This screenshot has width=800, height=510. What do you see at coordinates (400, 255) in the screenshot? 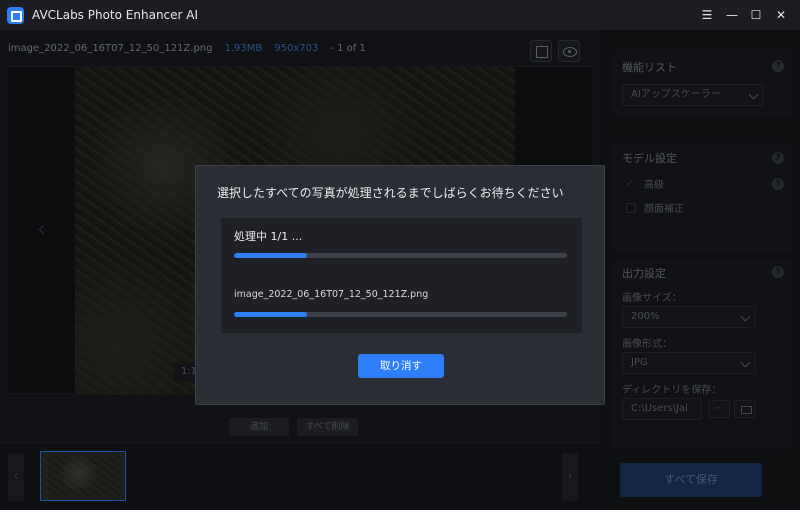
I see `overall-progress-bar` at bounding box center [400, 255].